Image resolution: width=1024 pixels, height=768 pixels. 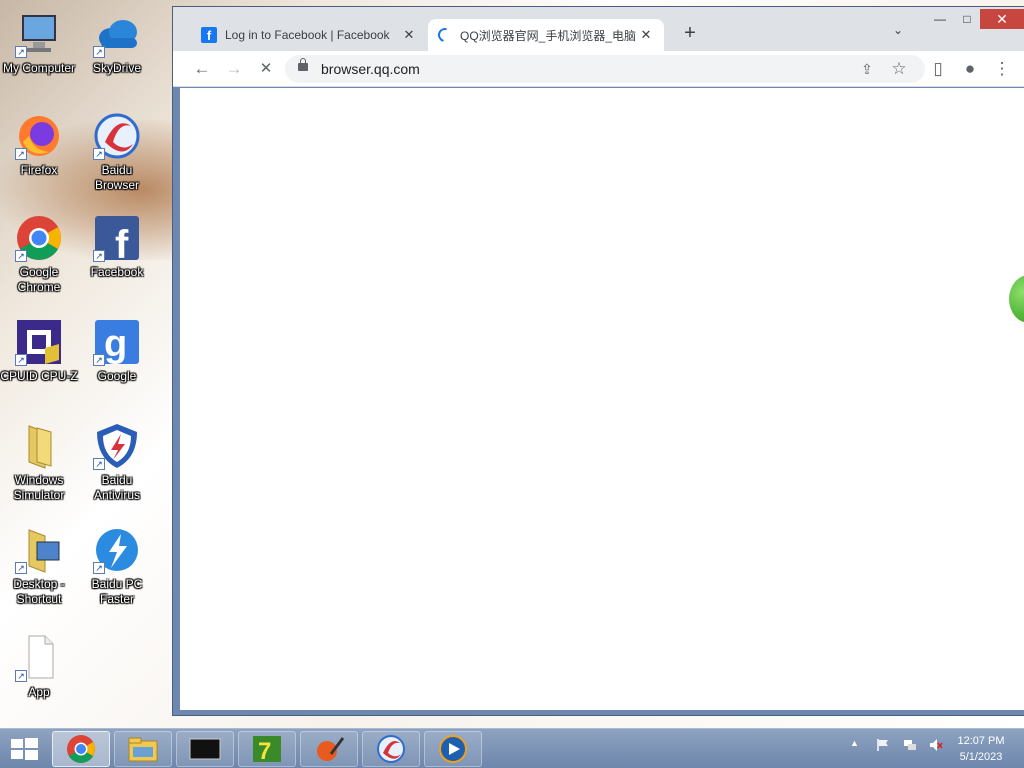 What do you see at coordinates (39, 692) in the screenshot?
I see `desktop-icon-label: App` at bounding box center [39, 692].